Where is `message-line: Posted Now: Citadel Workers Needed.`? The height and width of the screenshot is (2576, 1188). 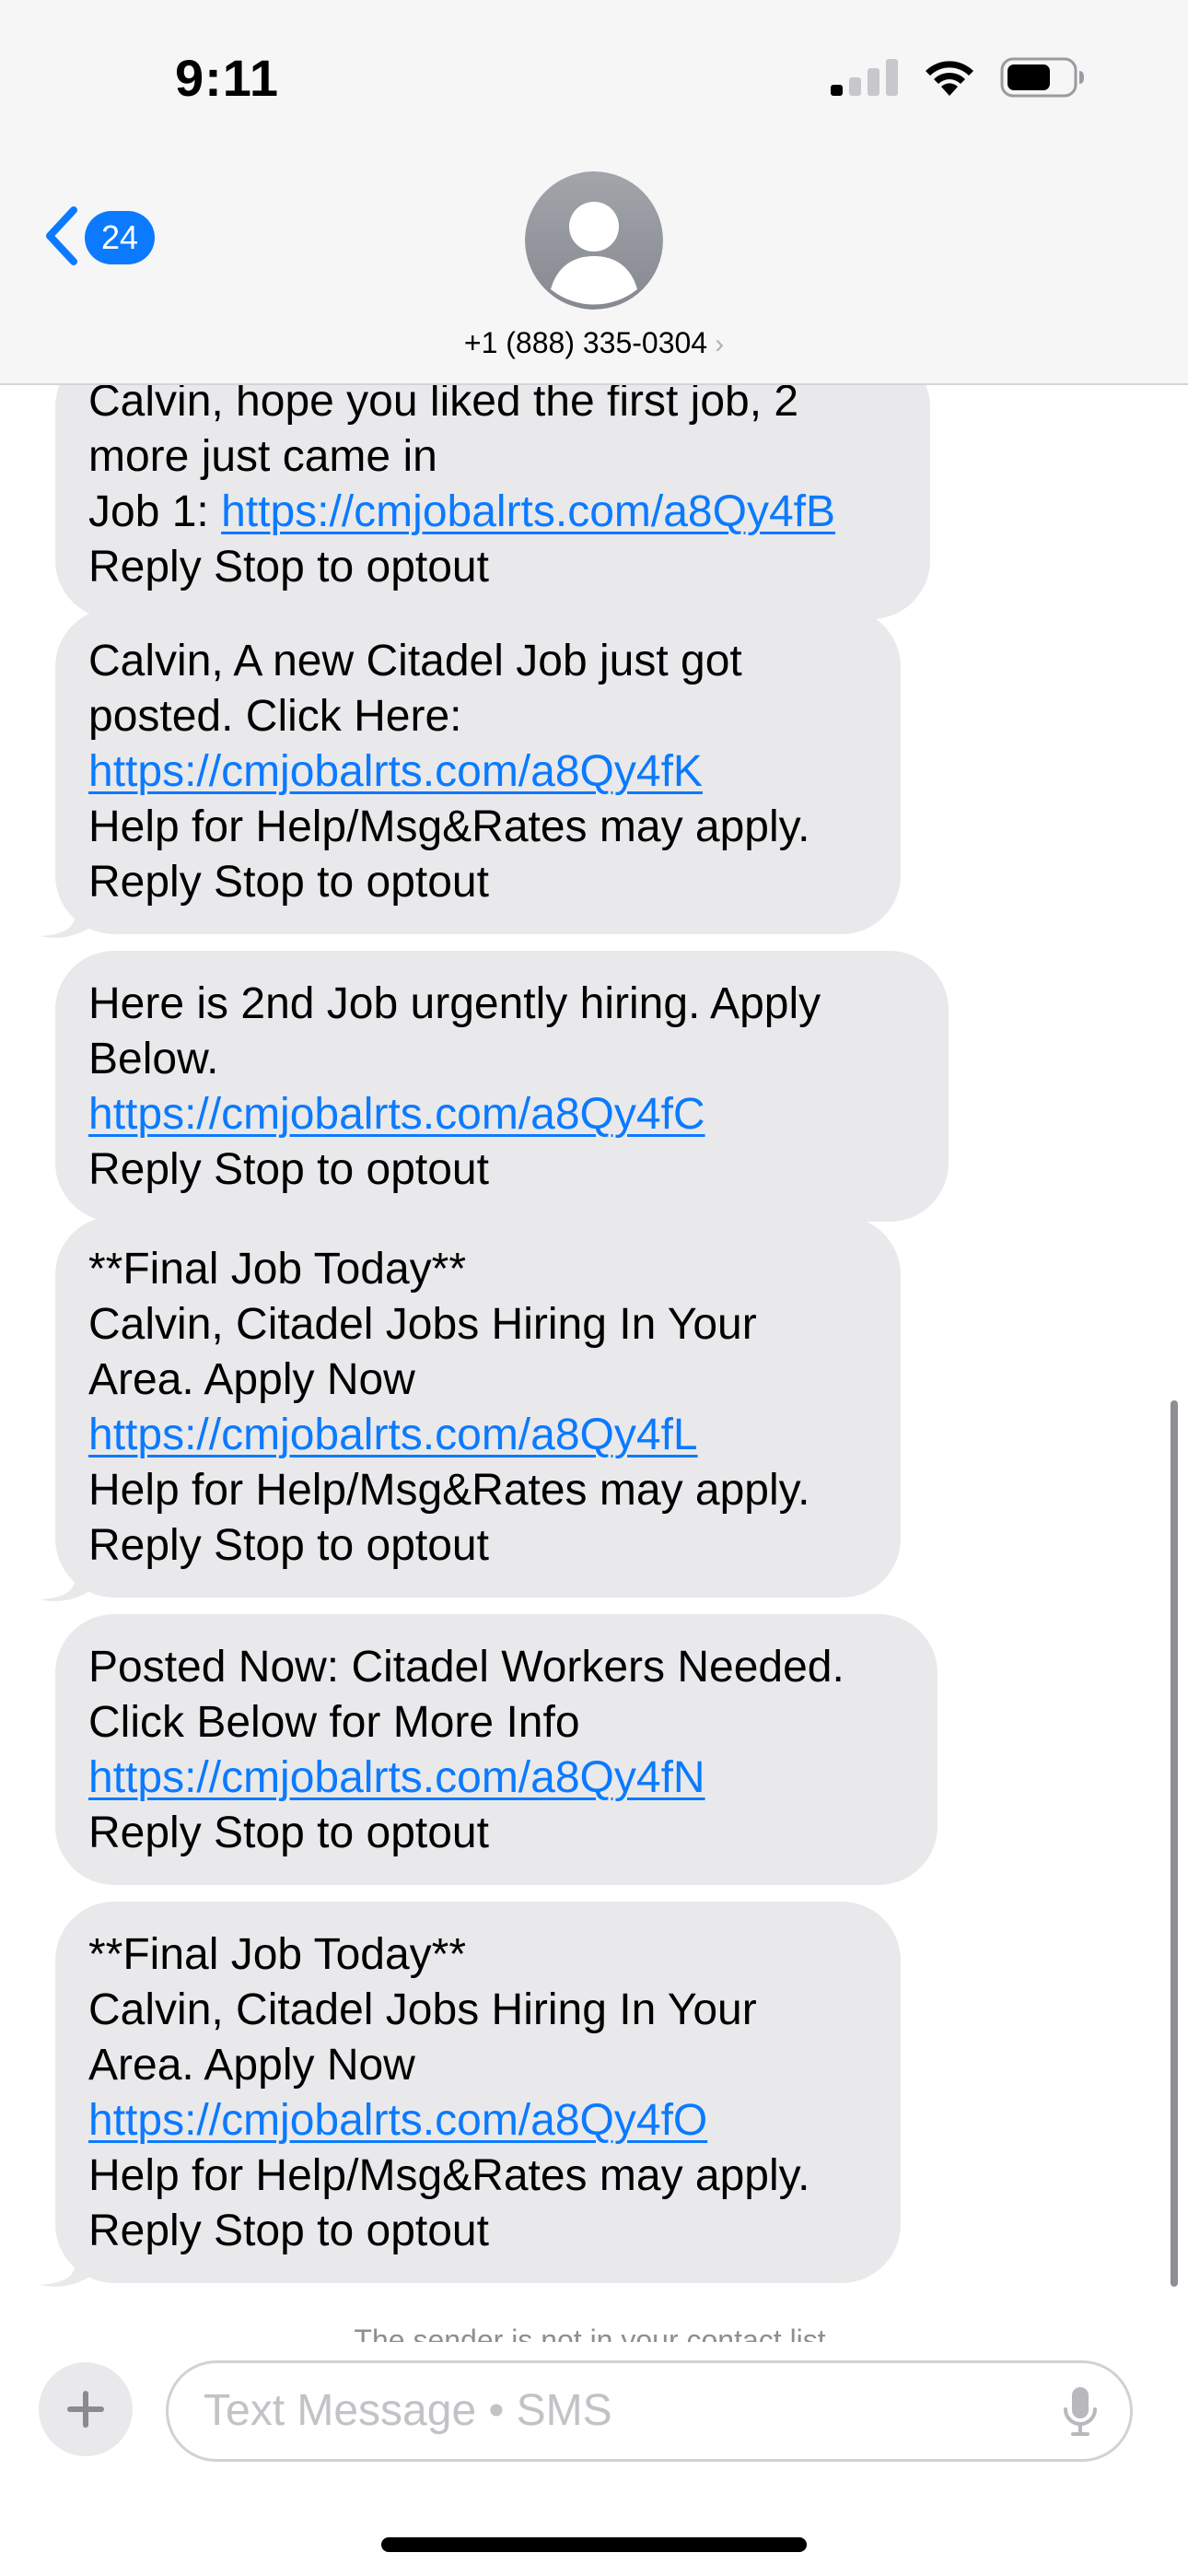
message-line: Posted Now: Citadel Workers Needed. is located at coordinates (466, 1667).